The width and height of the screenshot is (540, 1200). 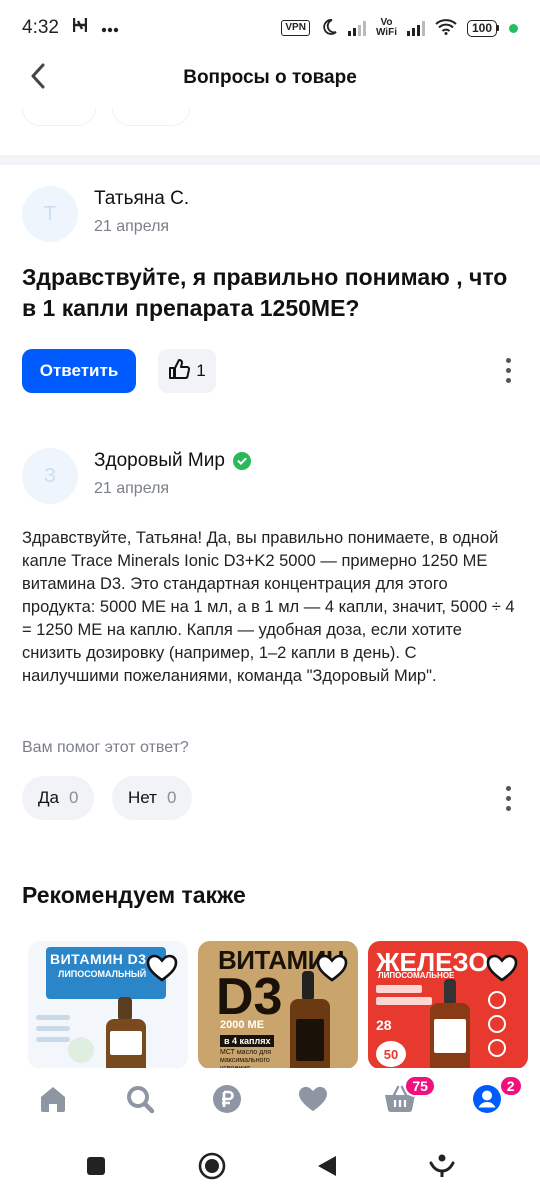 I want to click on vpn-badge: VPN, so click(x=295, y=28).